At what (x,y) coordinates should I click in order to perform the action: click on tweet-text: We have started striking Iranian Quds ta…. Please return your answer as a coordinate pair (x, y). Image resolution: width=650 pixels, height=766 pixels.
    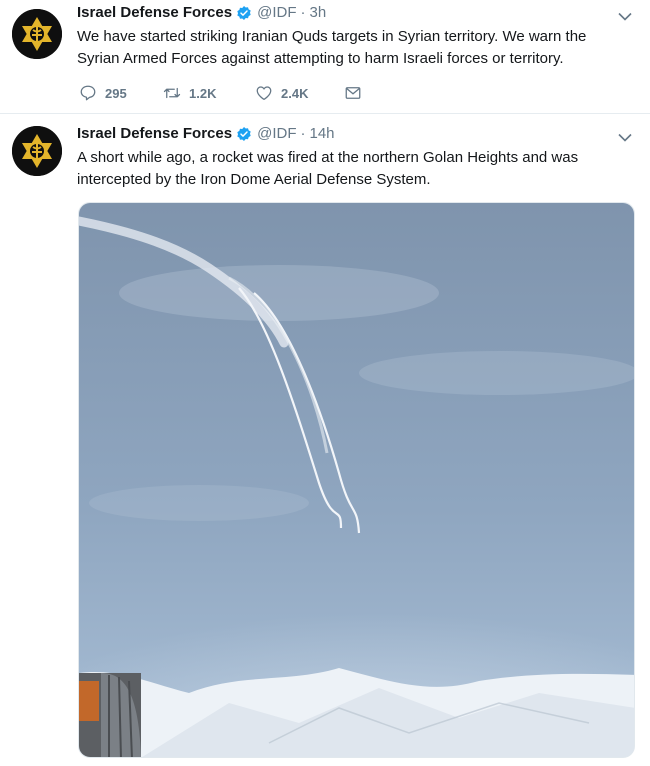
    Looking at the image, I should click on (332, 47).